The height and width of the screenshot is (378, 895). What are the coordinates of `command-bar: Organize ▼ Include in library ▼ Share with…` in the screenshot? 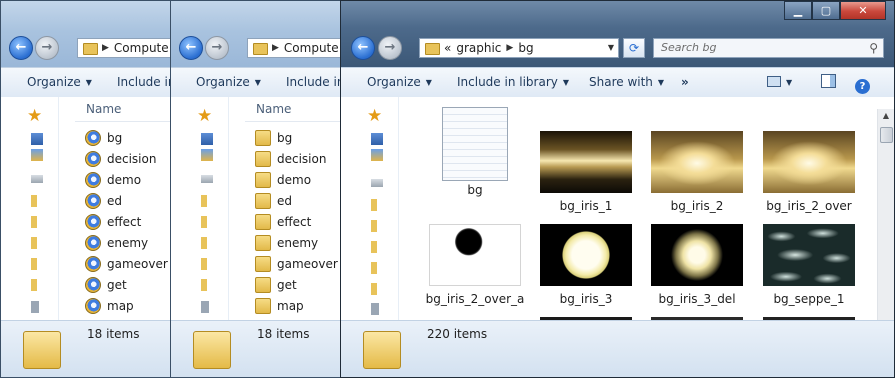 It's located at (617, 82).